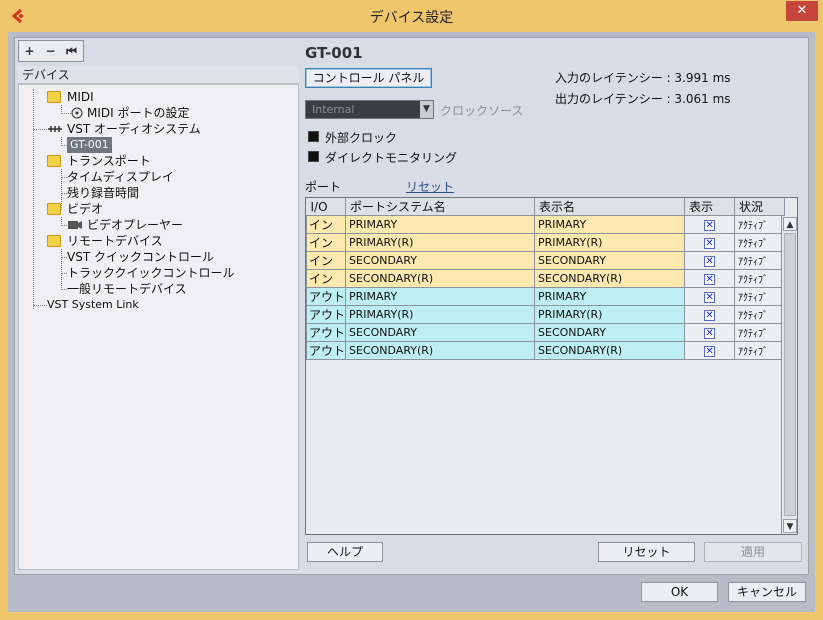 The height and width of the screenshot is (620, 823). Describe the element at coordinates (790, 224) in the screenshot. I see `scroll-up-icon: ▲` at that location.